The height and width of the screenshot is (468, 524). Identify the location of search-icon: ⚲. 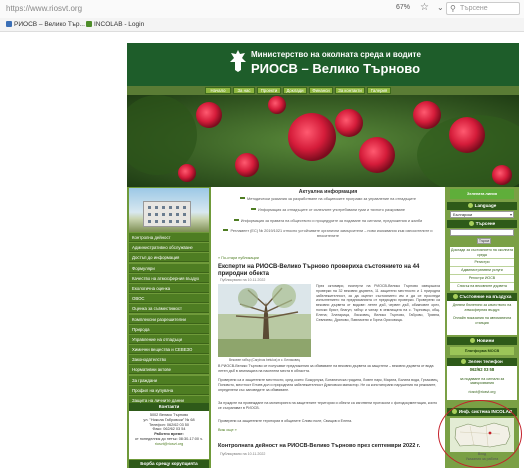
(453, 8).